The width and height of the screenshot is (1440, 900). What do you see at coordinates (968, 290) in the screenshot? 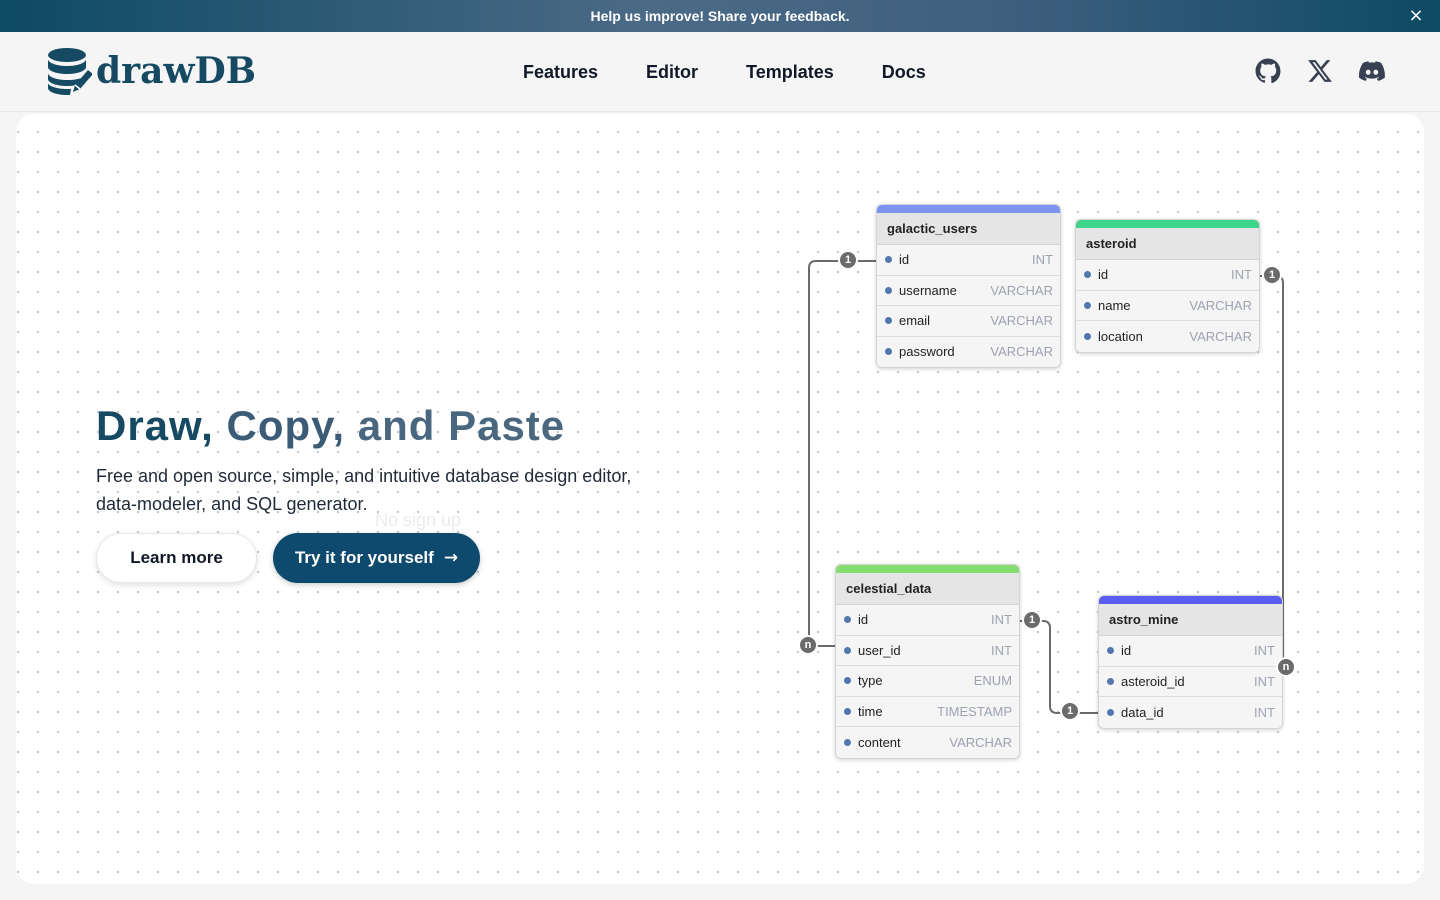
I see `table-field: username VARCHAR` at bounding box center [968, 290].